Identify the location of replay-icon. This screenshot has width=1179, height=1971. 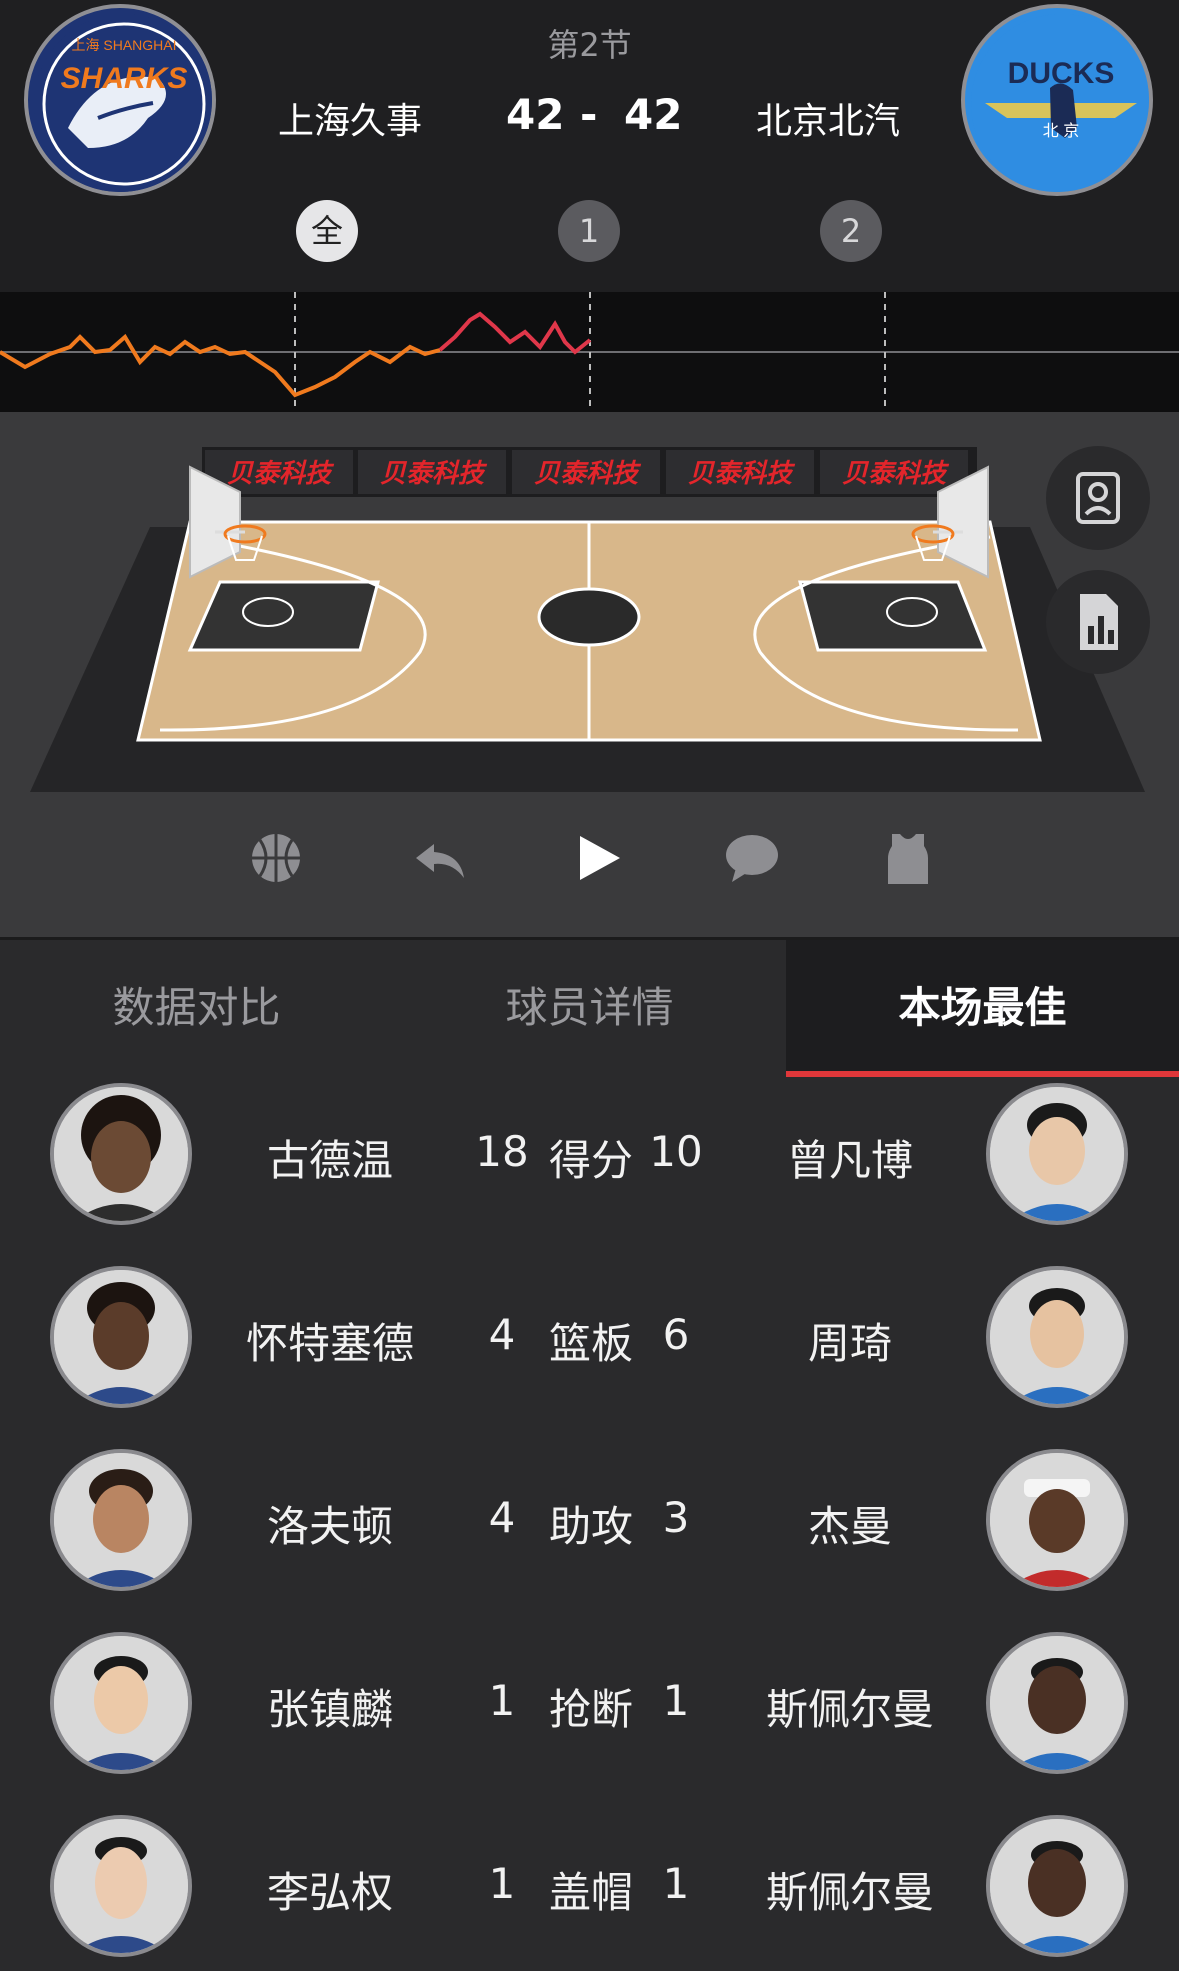
(440, 861).